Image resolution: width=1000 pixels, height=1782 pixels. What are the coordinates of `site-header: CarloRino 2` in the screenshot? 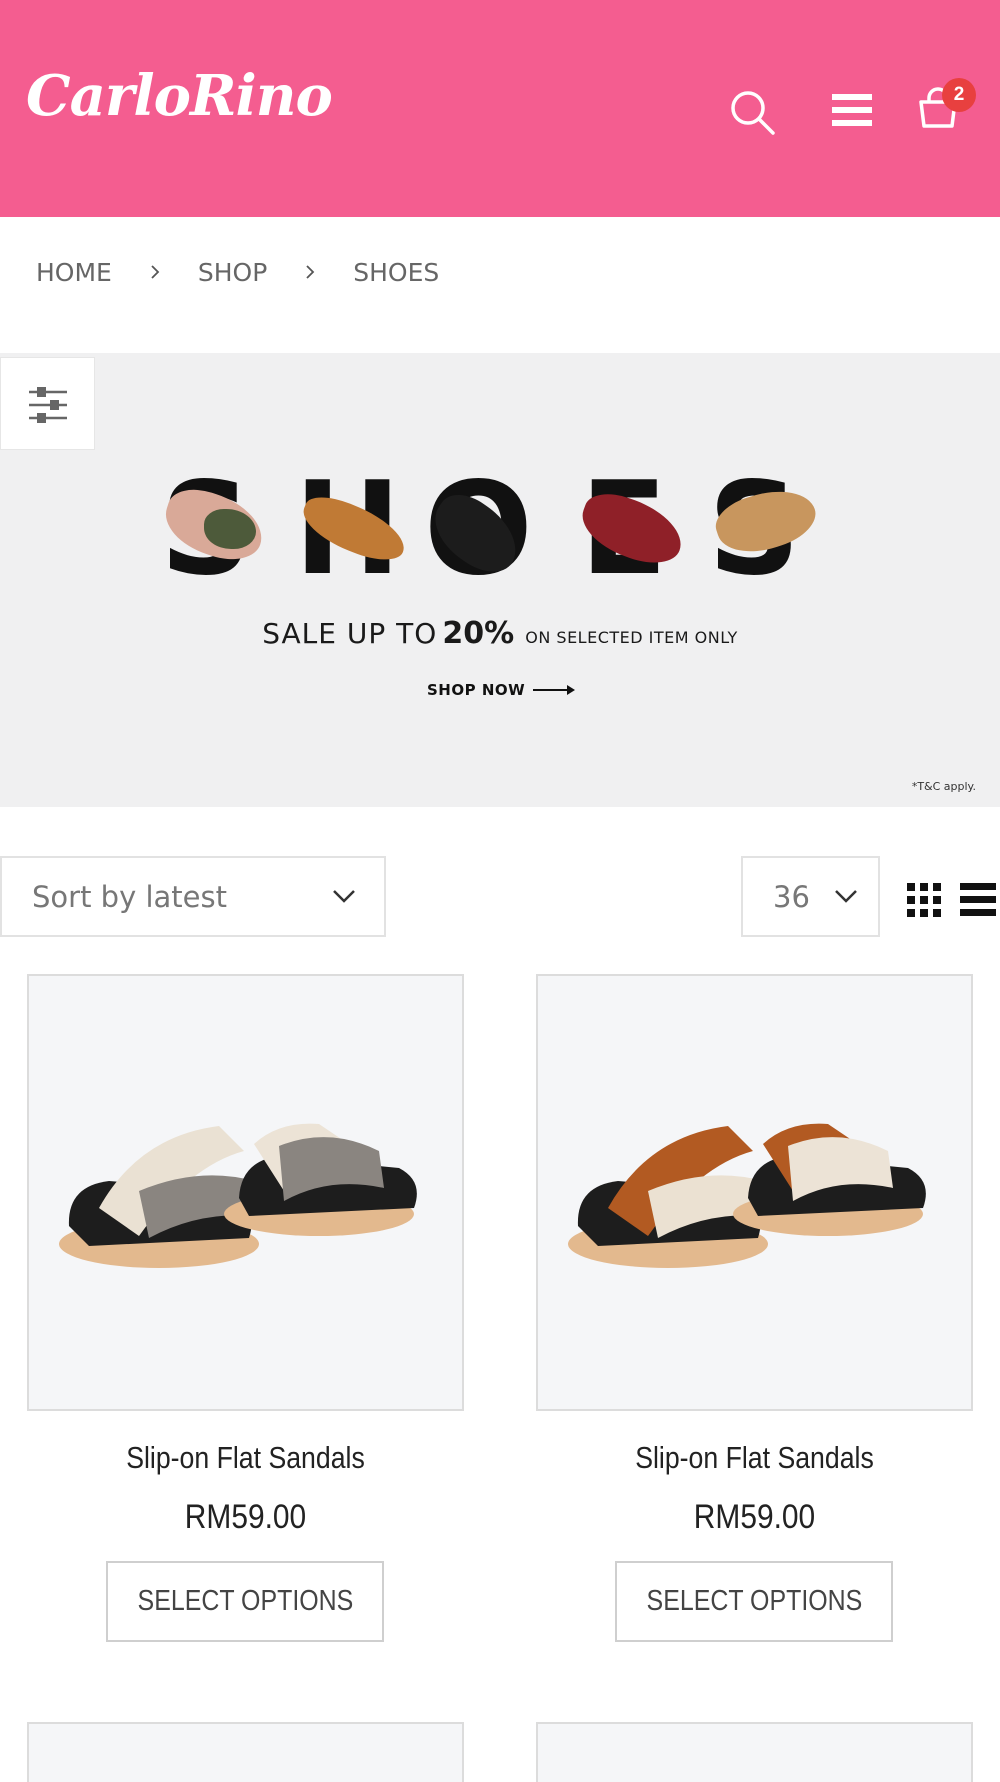 It's located at (500, 108).